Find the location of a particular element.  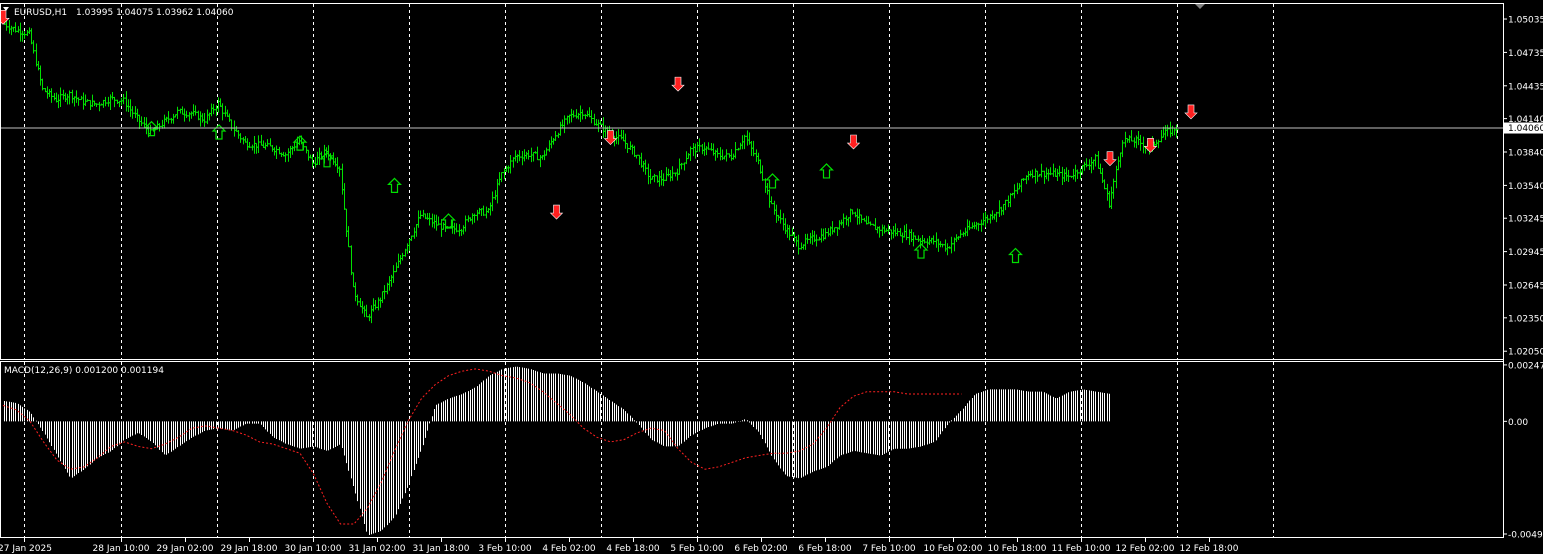

price-tick-label: 1.02050 is located at coordinates (1525, 353).